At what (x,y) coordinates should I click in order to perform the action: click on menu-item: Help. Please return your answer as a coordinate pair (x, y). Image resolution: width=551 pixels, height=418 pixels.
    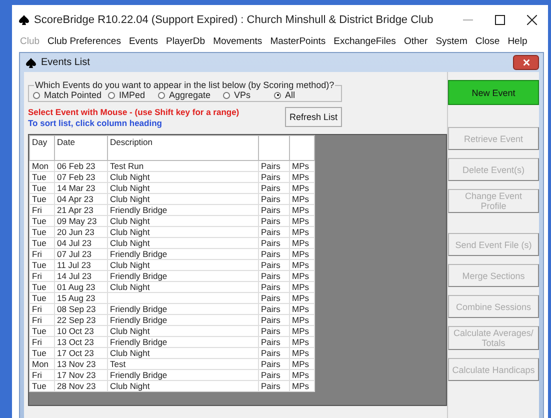
    Looking at the image, I should click on (518, 41).